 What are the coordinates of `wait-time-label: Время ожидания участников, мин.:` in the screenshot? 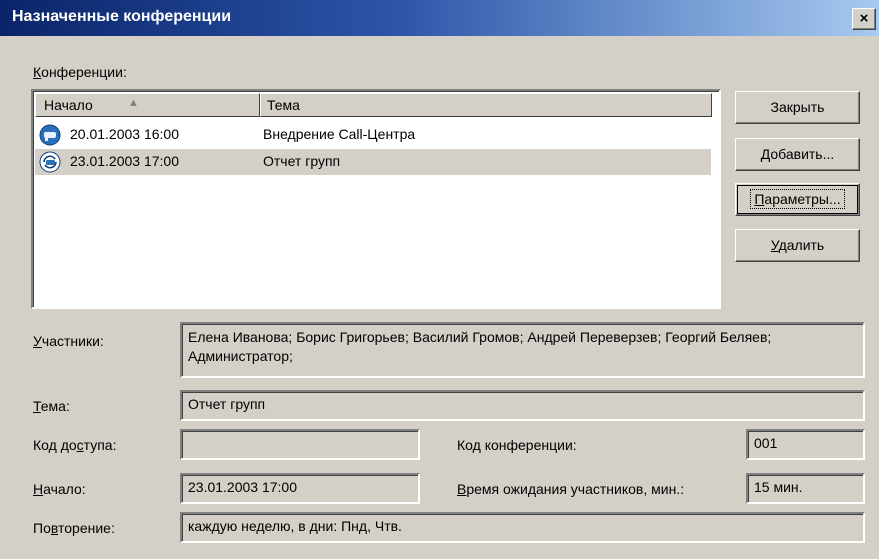 It's located at (571, 489).